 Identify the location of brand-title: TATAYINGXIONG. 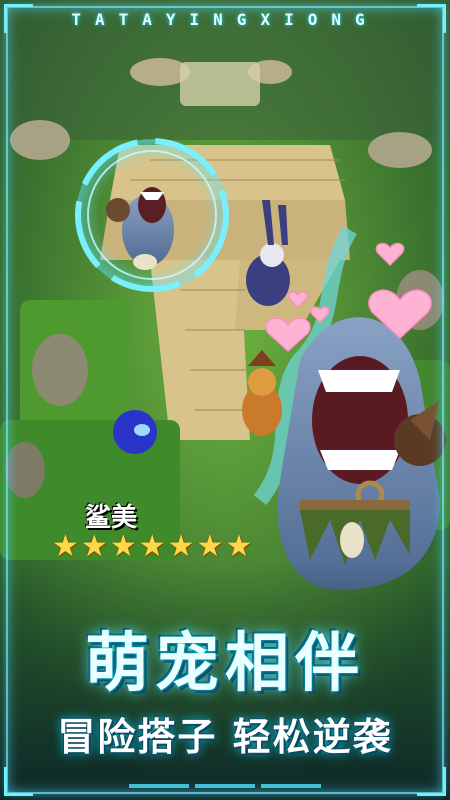
(225, 19).